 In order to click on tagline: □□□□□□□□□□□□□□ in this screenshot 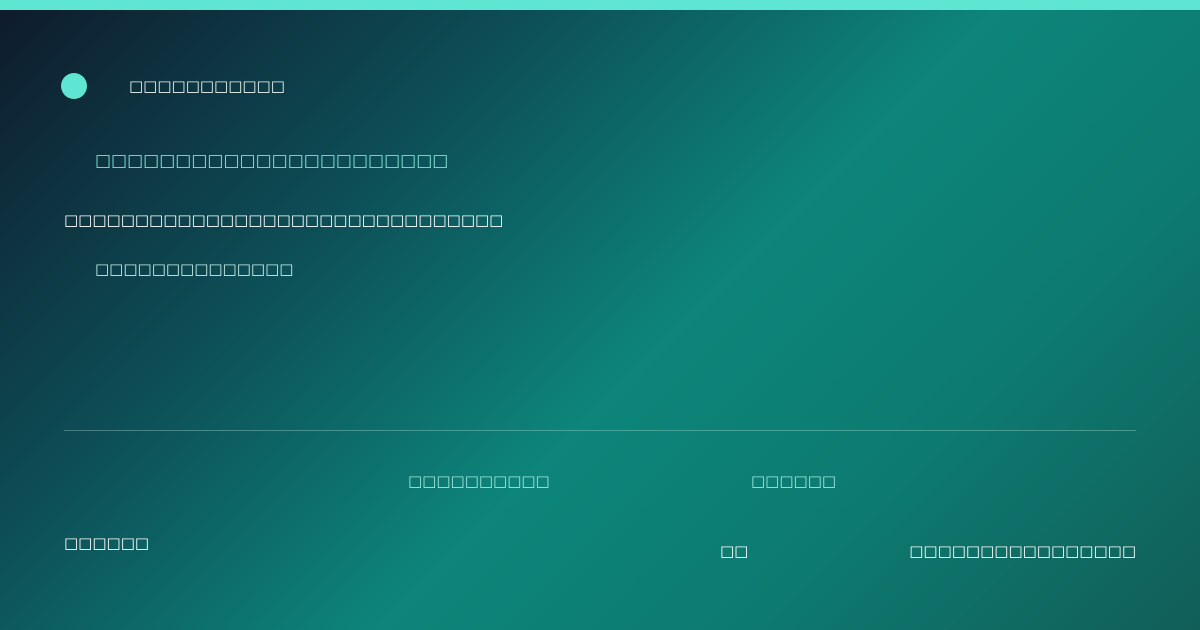, I will do `click(194, 269)`.